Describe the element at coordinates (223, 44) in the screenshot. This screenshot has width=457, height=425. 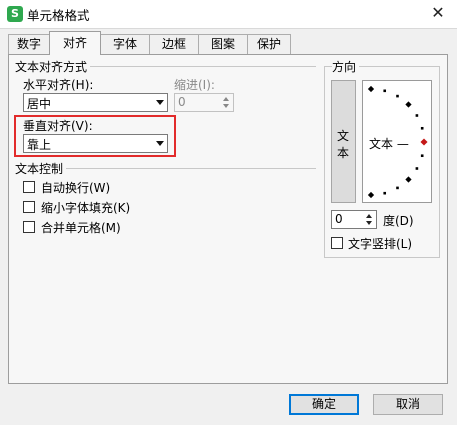
I see `tab-pattern: 图案` at that location.